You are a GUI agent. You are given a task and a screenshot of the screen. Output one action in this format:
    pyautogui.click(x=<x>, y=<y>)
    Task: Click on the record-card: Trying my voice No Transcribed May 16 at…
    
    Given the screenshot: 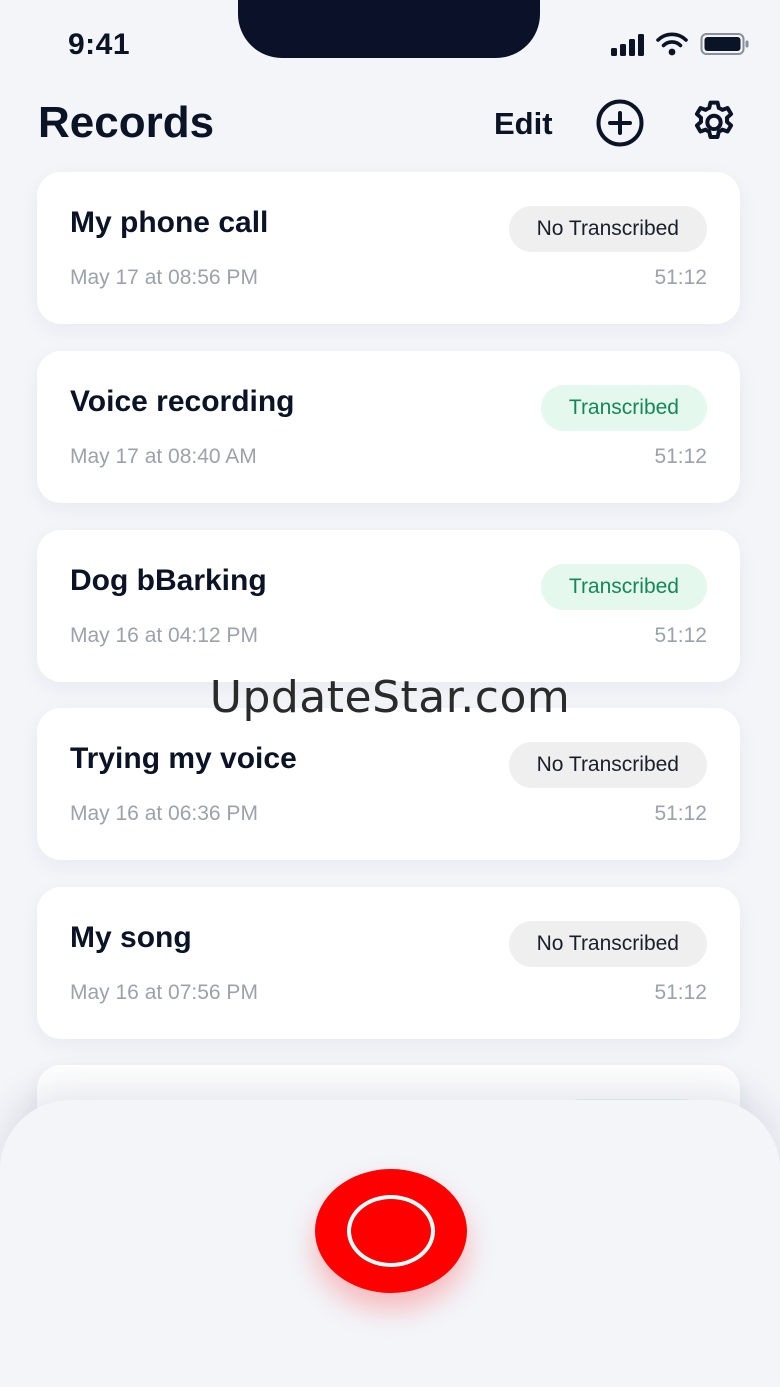 What is the action you would take?
    pyautogui.click(x=388, y=784)
    